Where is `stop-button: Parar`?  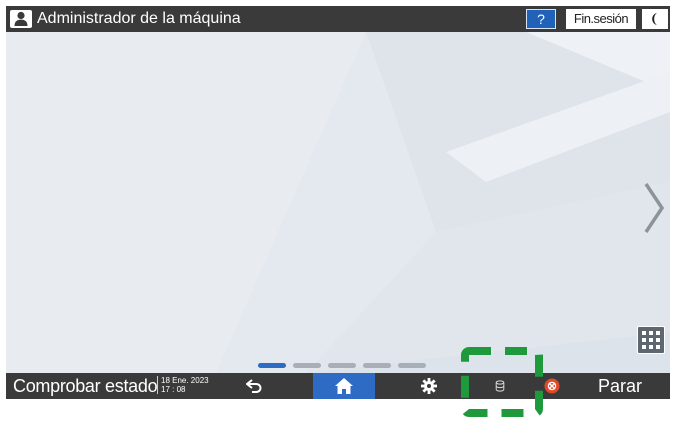
stop-button: Parar is located at coordinates (618, 386).